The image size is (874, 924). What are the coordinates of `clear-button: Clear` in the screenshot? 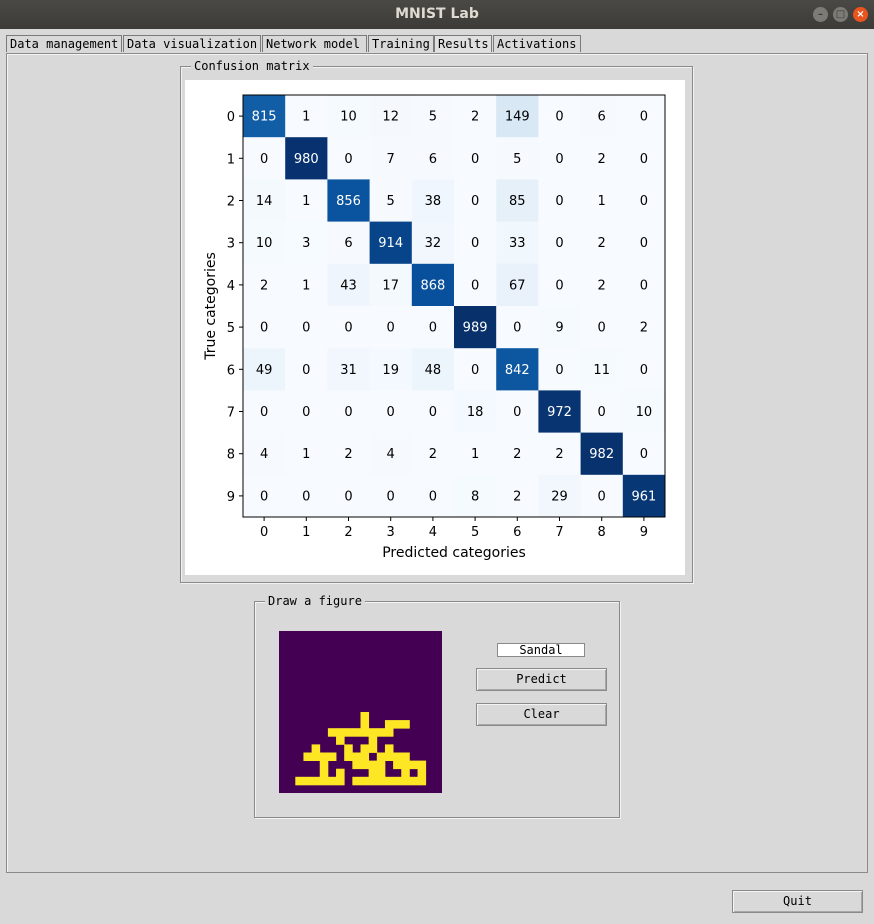 It's located at (541, 714).